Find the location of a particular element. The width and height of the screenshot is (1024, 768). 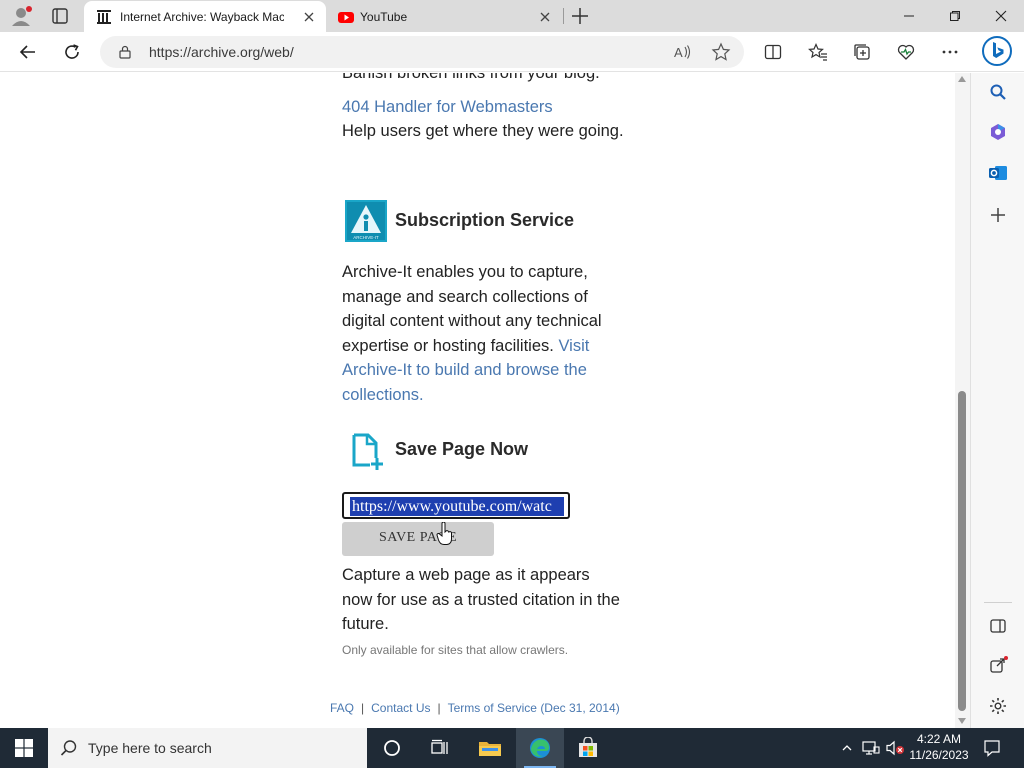

archive-icon is located at coordinates (104, 17).